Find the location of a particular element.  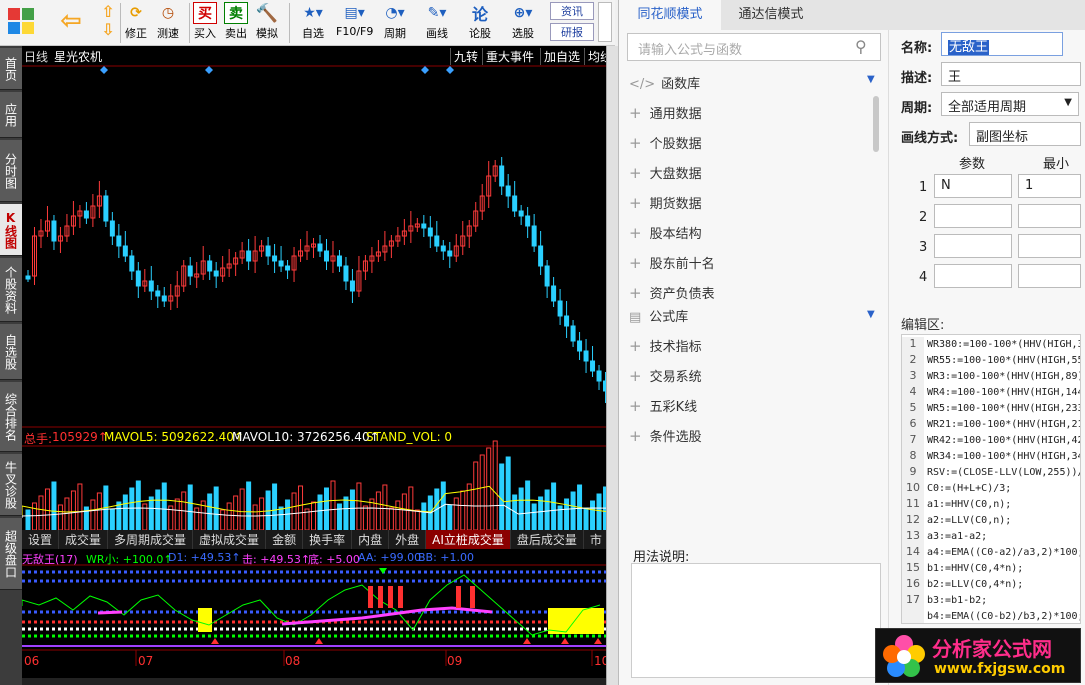

name-field: 无敌王 is located at coordinates (1002, 44).